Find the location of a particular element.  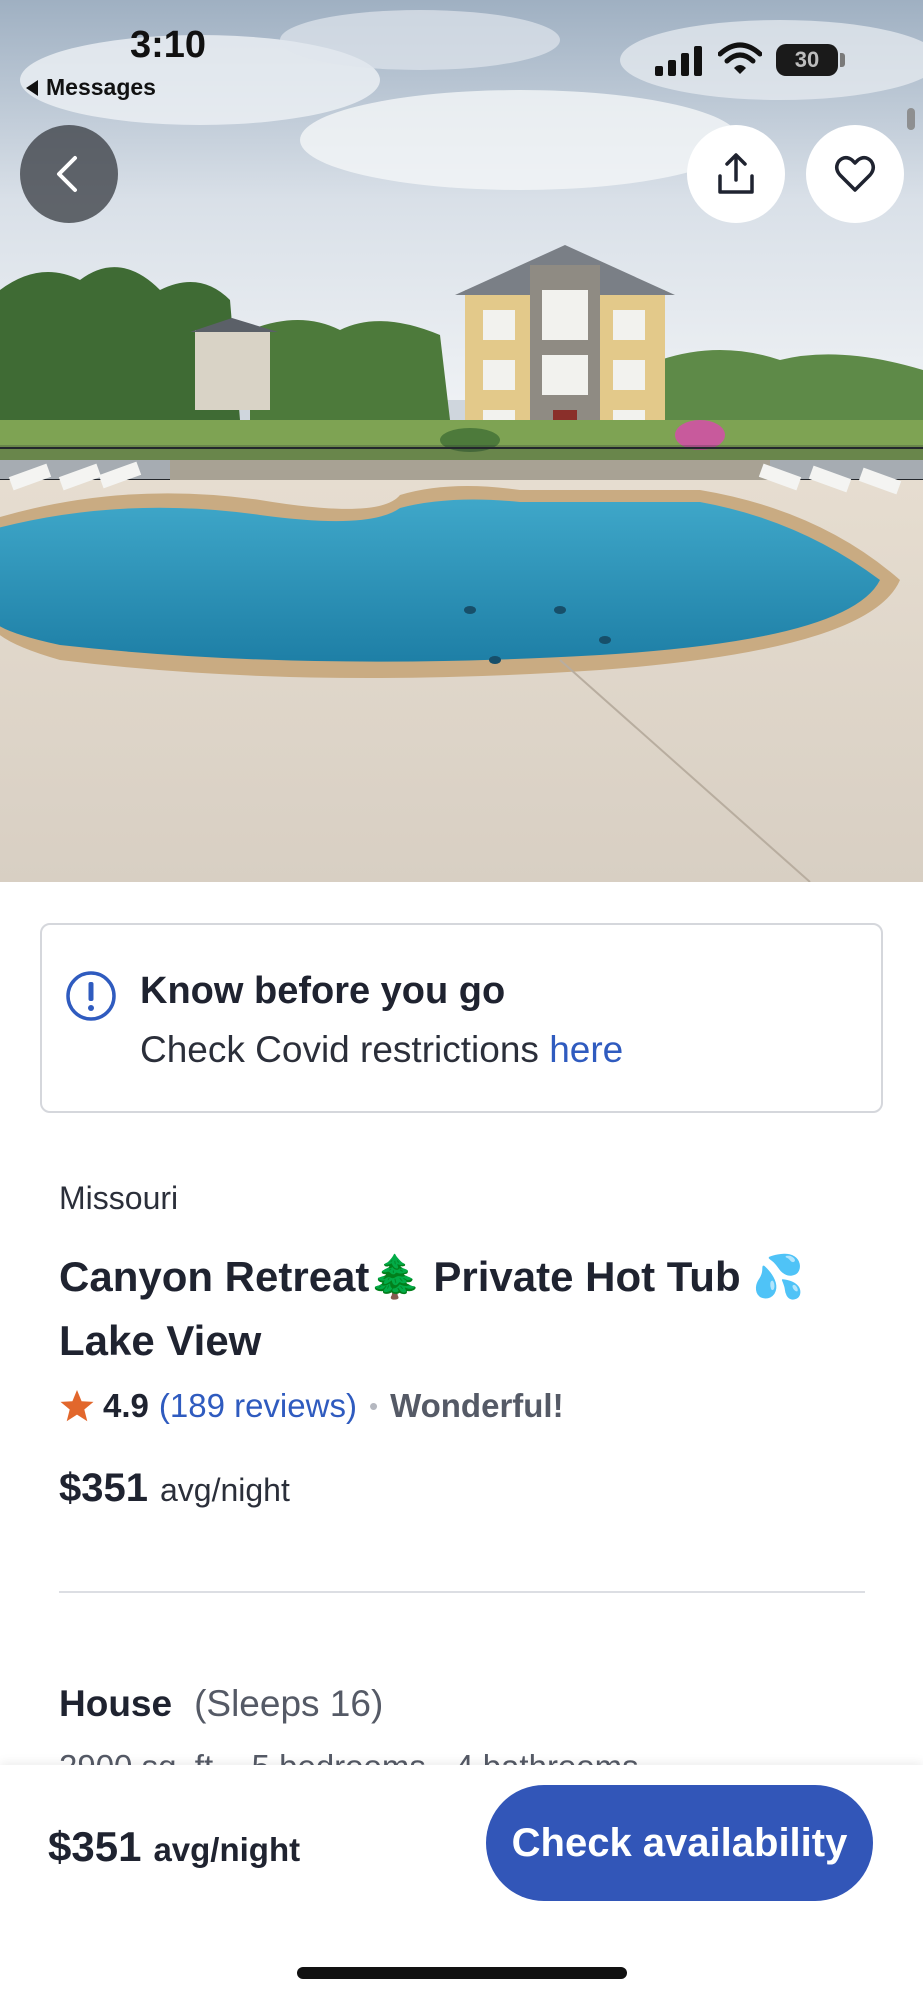

price-unit: avg/night is located at coordinates (224, 1490).